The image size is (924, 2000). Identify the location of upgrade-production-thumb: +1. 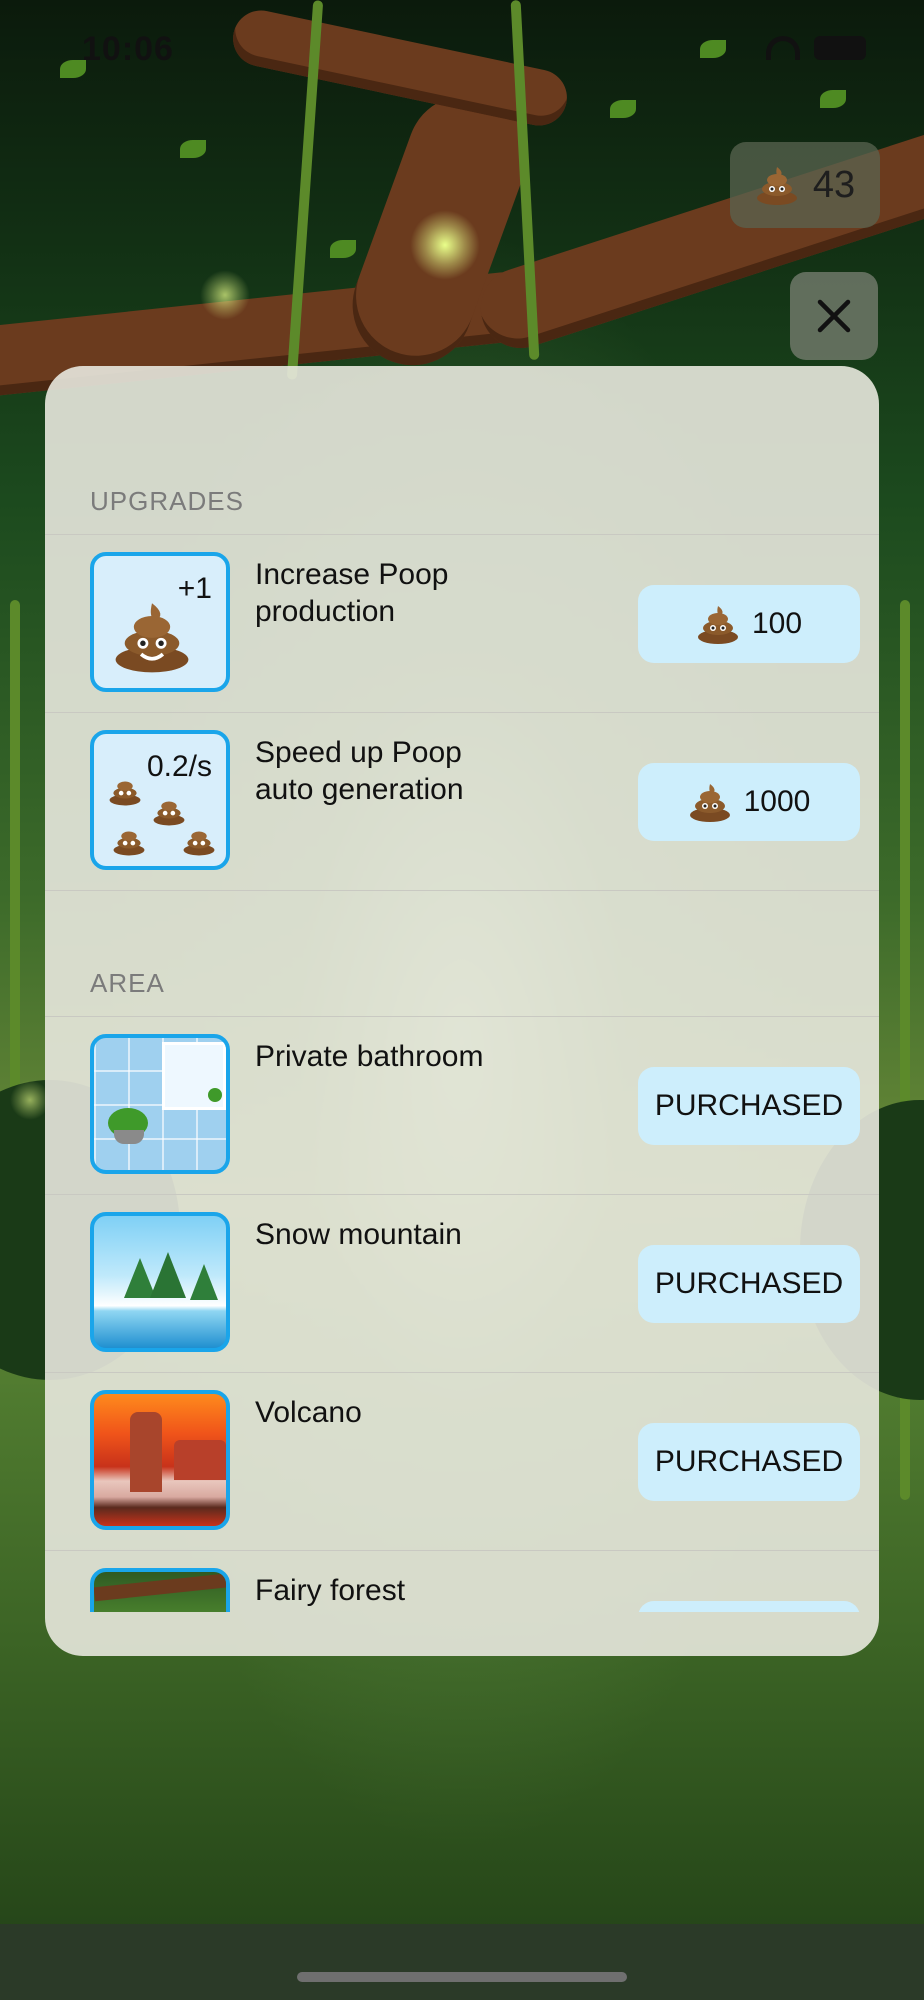
(160, 622).